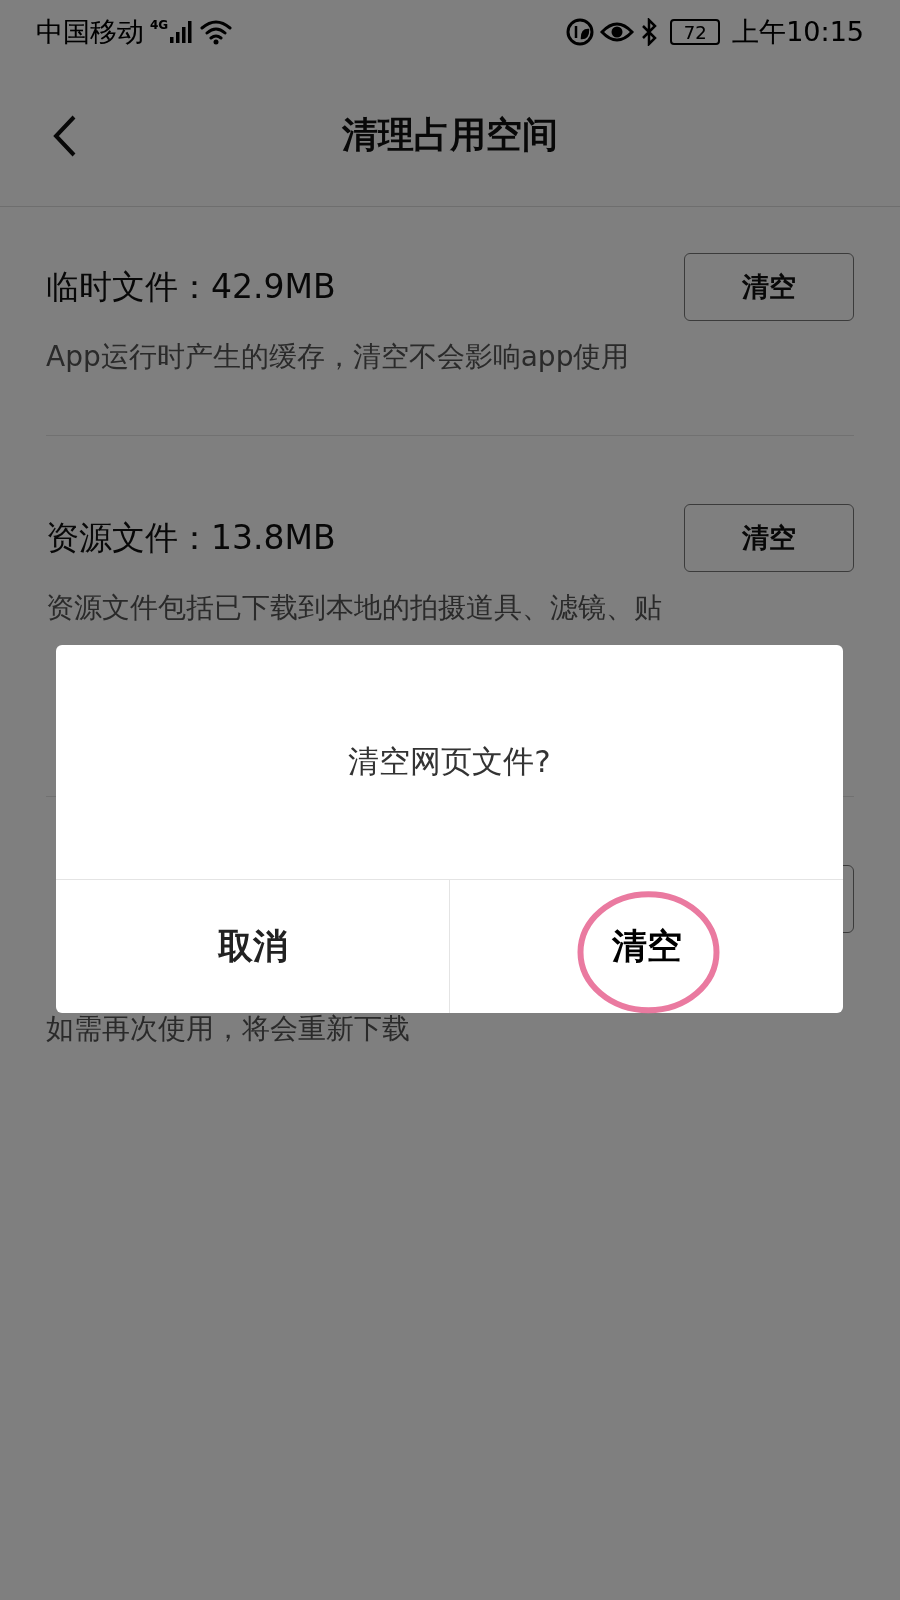  I want to click on section-title: 临时文件：42.9MB, so click(191, 286).